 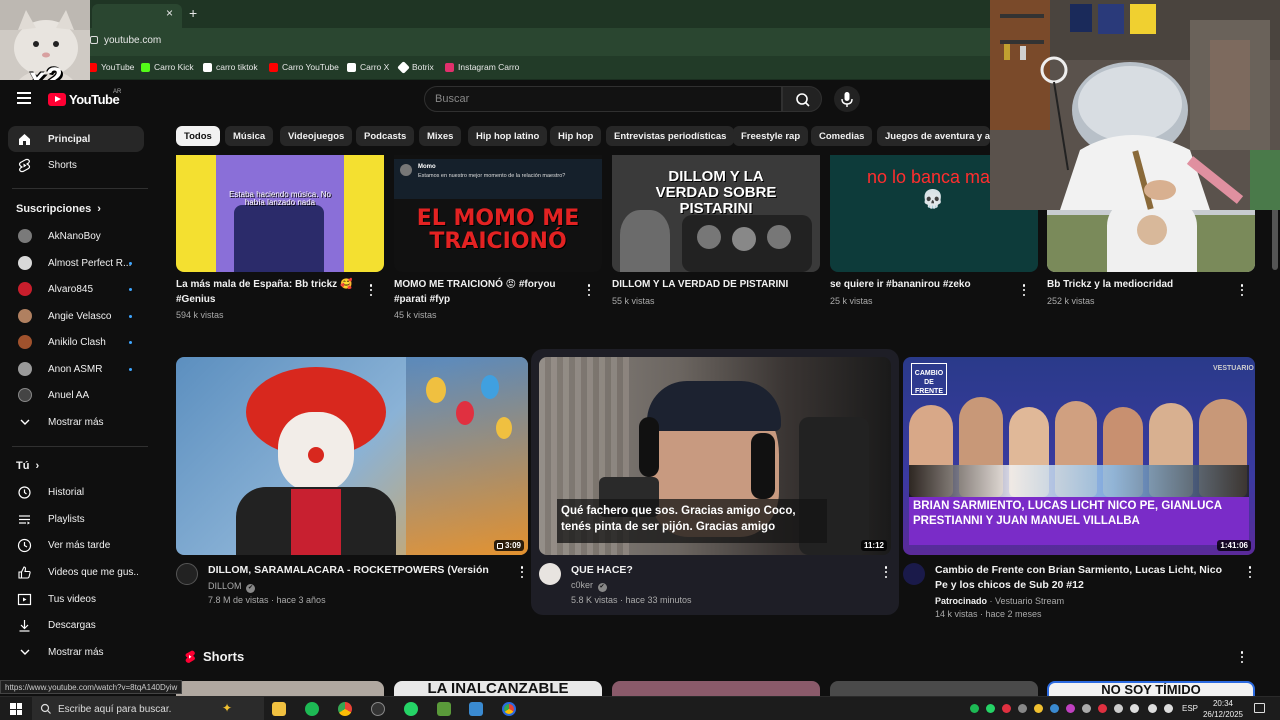 I want to click on bookmark-youtube: YouTube, so click(x=111, y=67).